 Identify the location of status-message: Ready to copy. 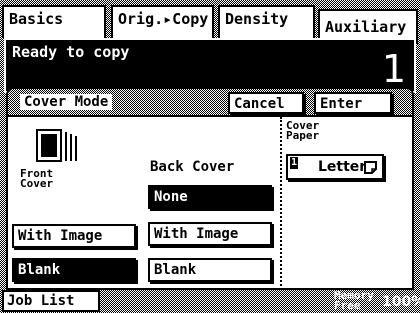
(71, 52).